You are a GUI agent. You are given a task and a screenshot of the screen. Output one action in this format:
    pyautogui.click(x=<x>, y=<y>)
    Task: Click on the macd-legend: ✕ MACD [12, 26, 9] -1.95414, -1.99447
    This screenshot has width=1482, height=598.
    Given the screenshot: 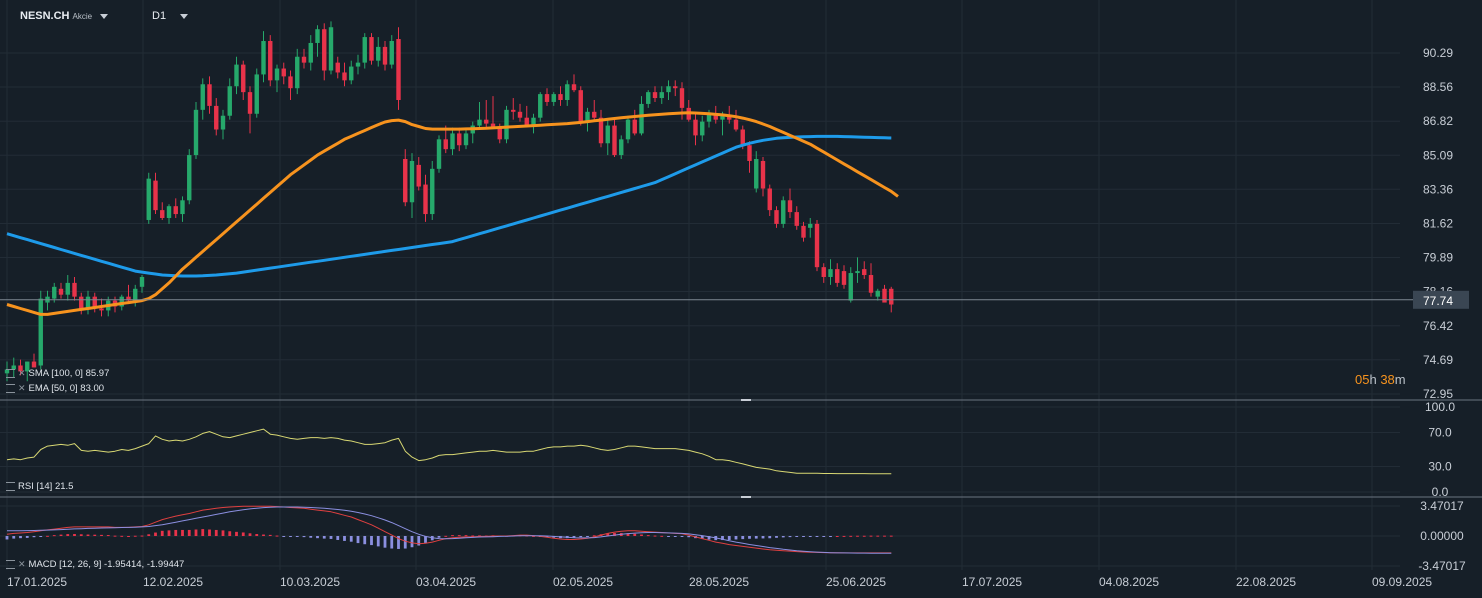 What is the action you would take?
    pyautogui.click(x=95, y=564)
    